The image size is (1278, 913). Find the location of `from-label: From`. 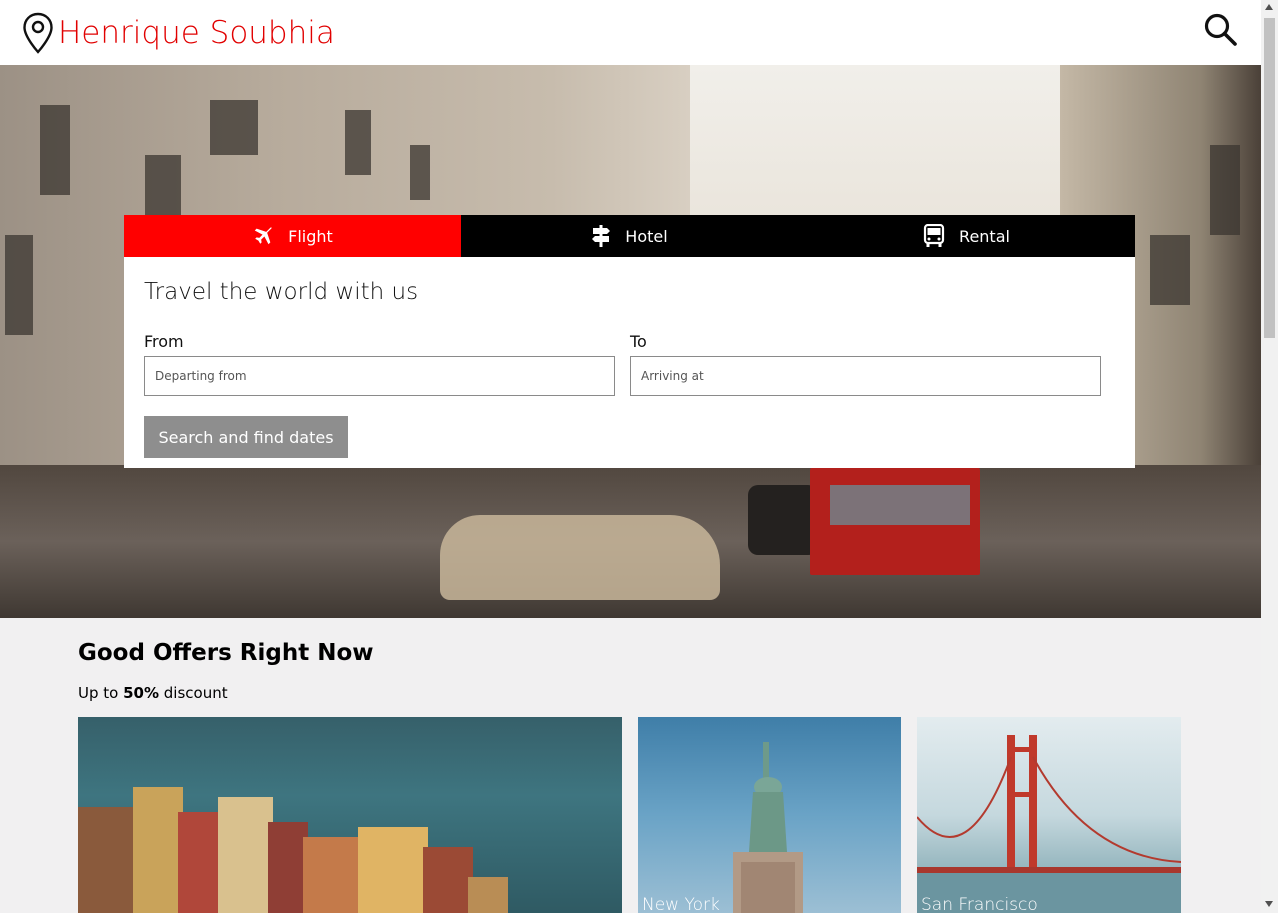

from-label: From is located at coordinates (164, 341).